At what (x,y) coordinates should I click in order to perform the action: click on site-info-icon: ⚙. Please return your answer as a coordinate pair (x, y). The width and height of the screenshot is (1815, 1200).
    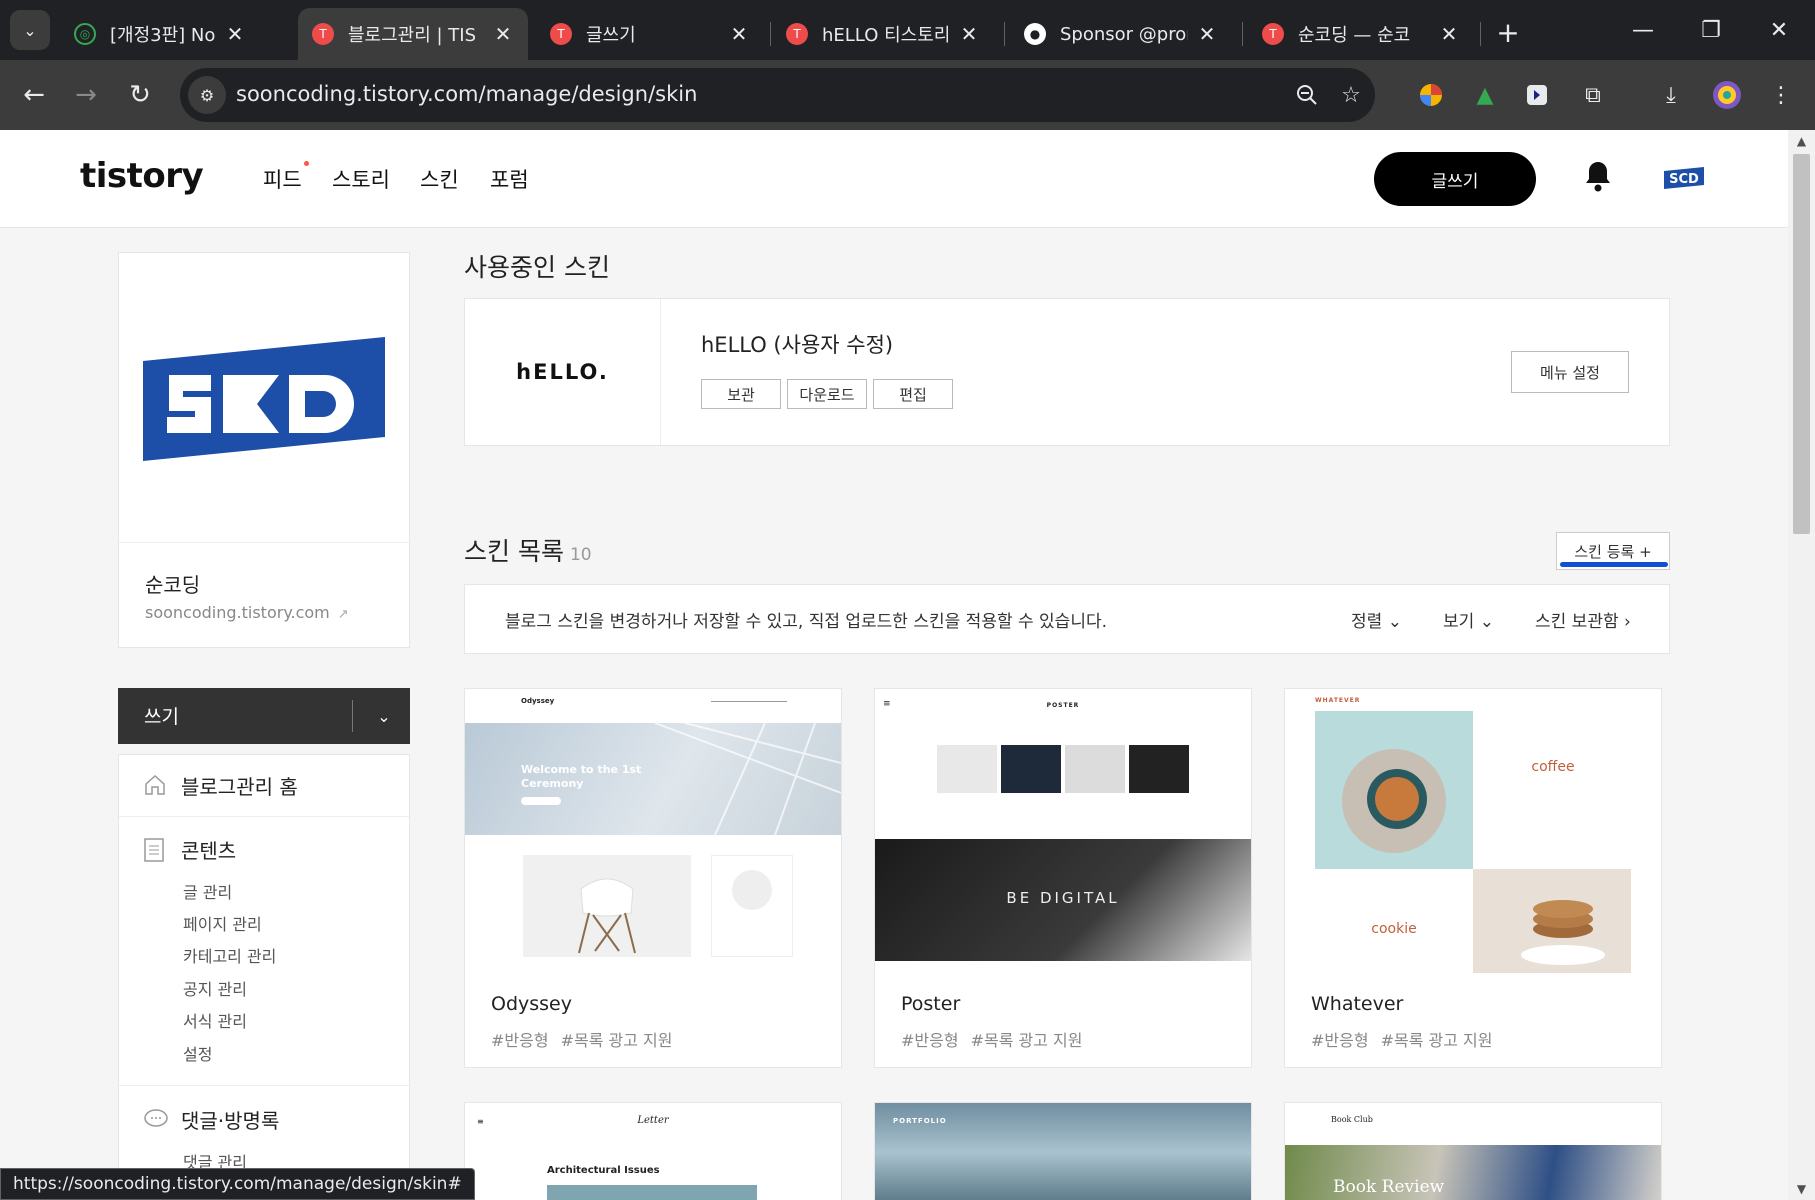
    Looking at the image, I should click on (207, 95).